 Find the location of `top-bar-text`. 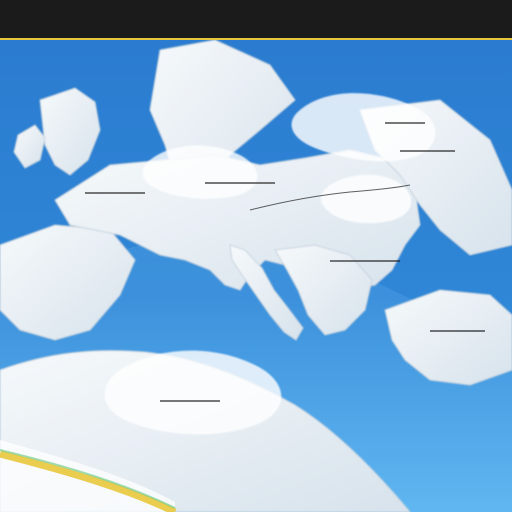

top-bar-text is located at coordinates (256, 20).